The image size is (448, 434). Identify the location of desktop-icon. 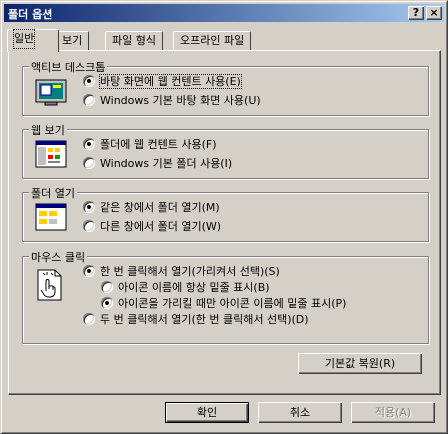
(51, 92).